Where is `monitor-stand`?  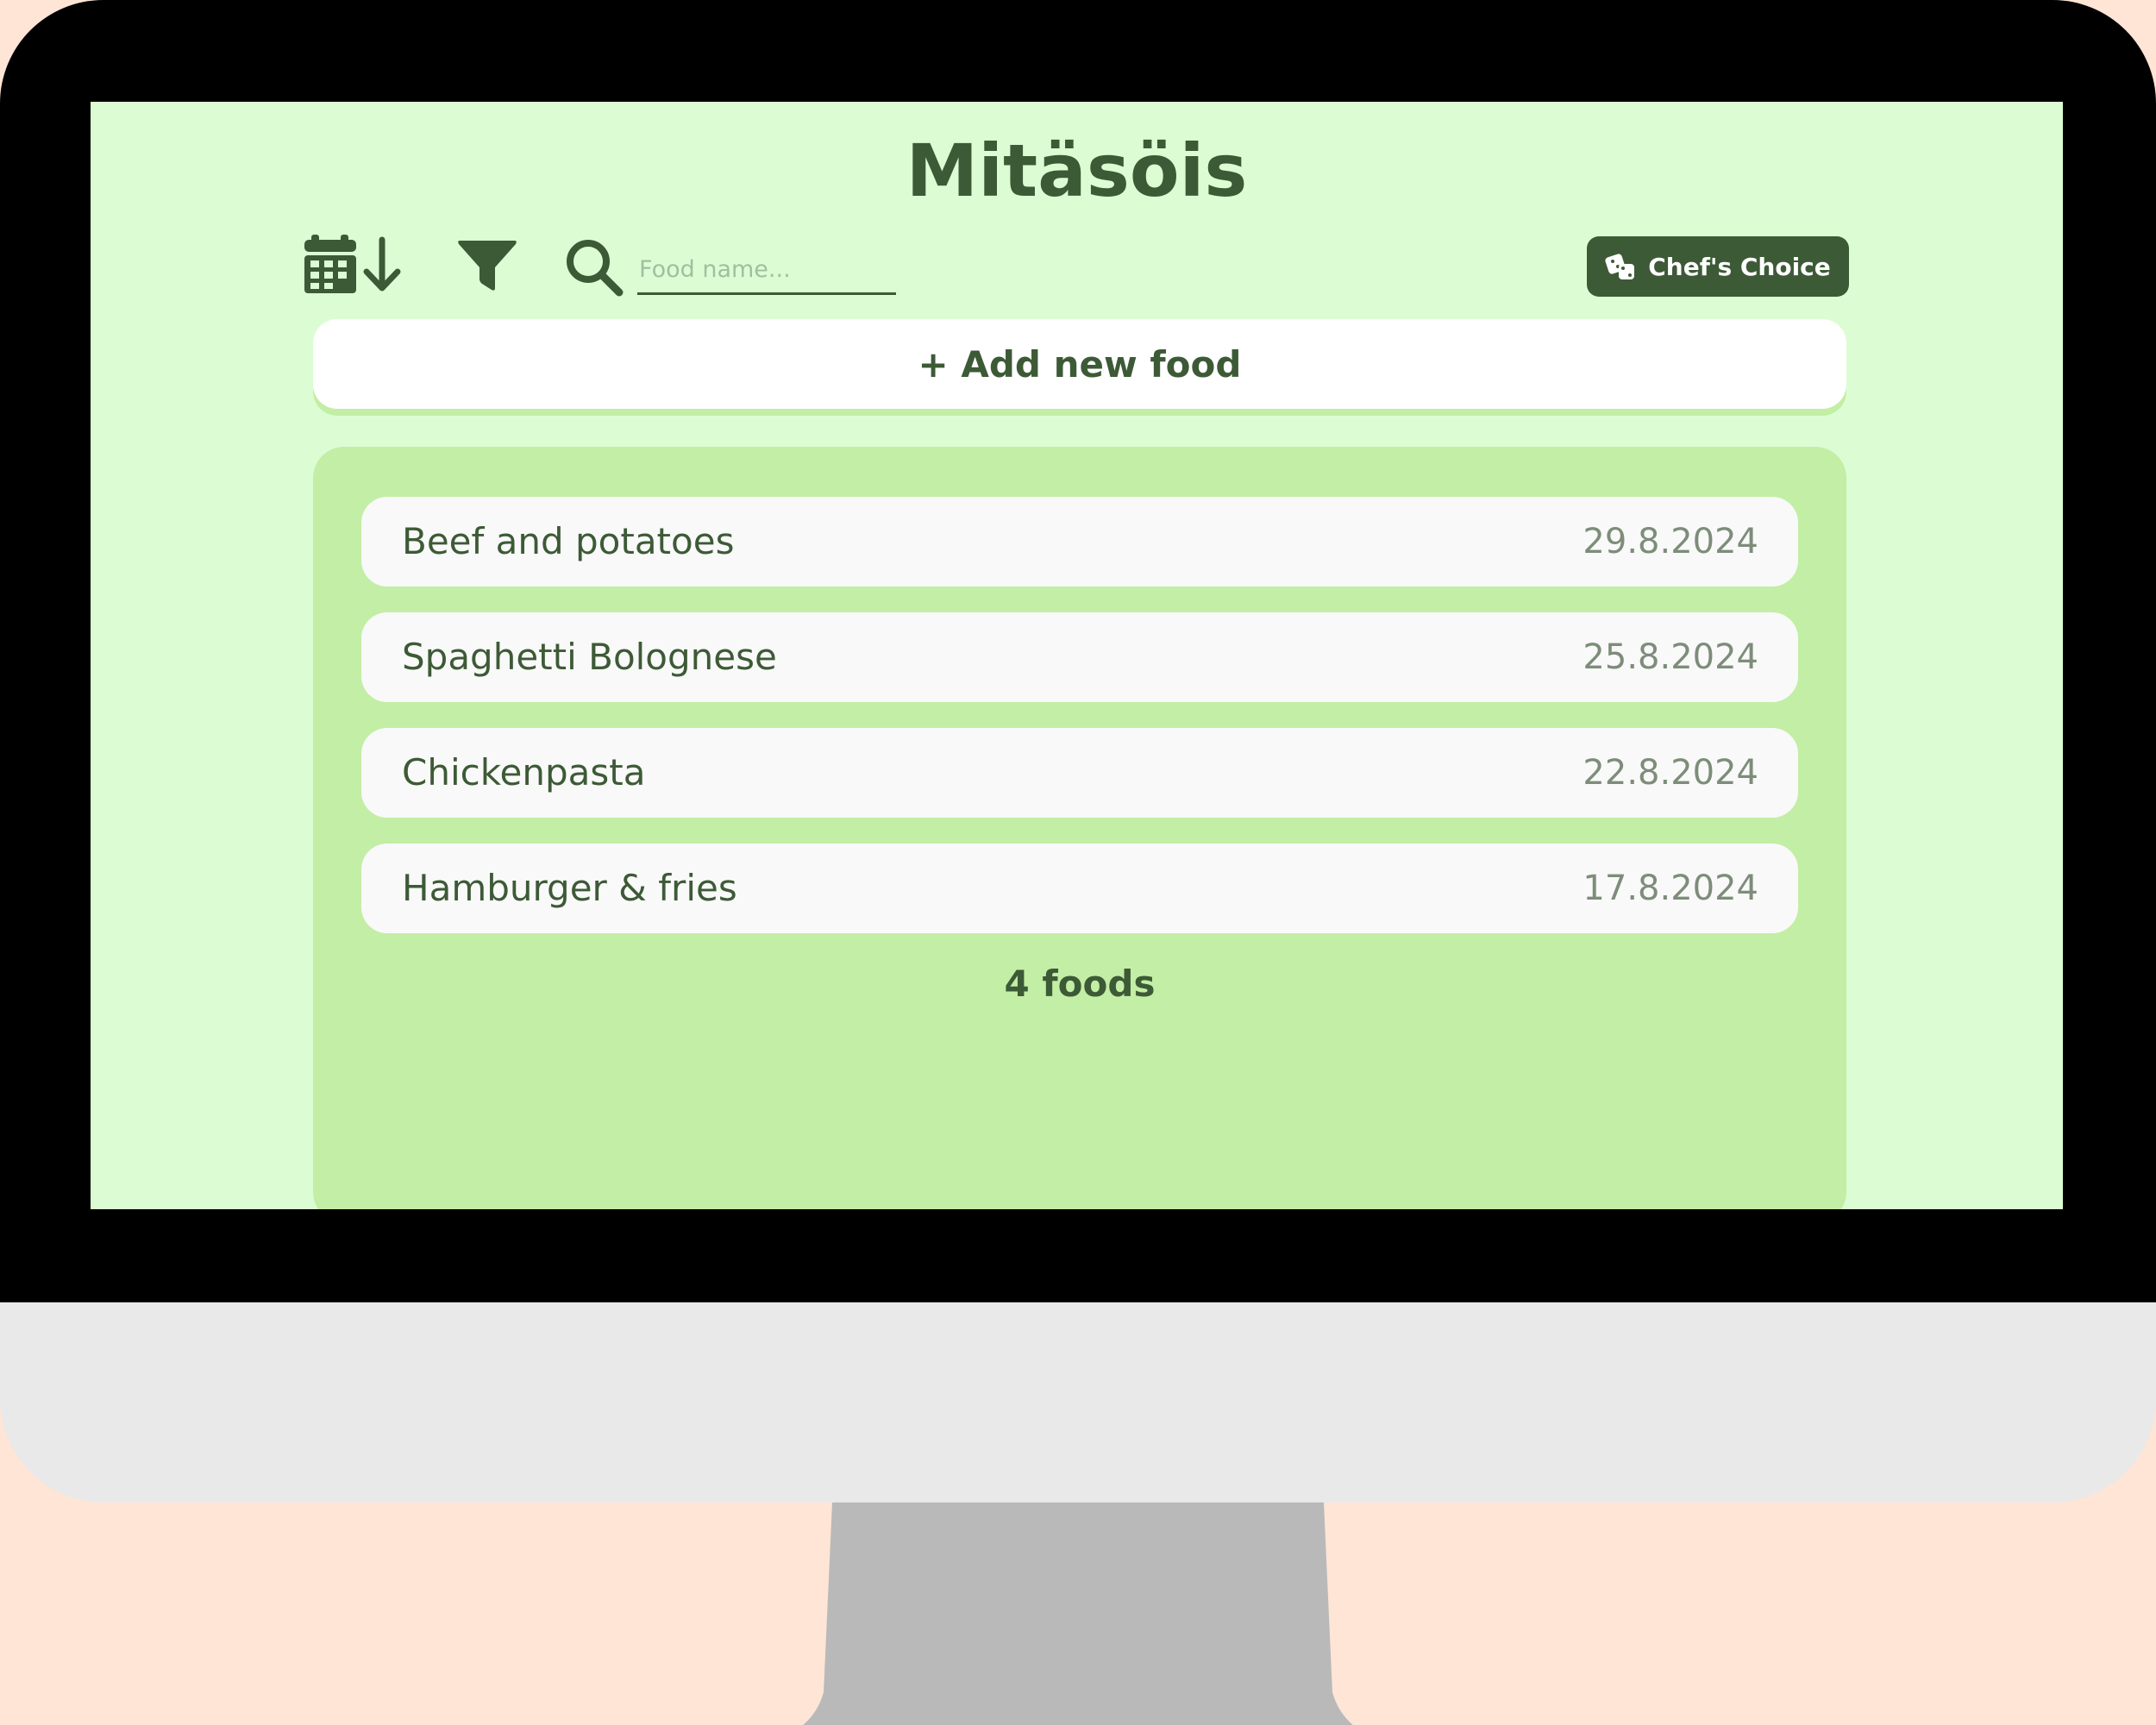 monitor-stand is located at coordinates (1078, 1614).